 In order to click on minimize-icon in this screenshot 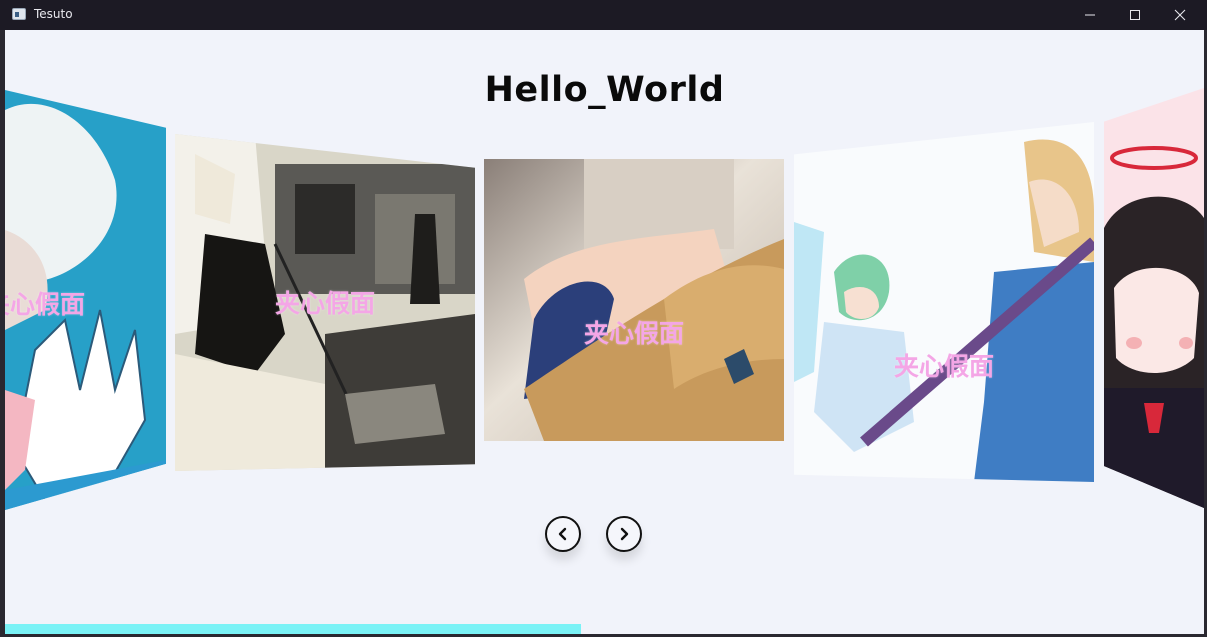, I will do `click(1090, 15)`.